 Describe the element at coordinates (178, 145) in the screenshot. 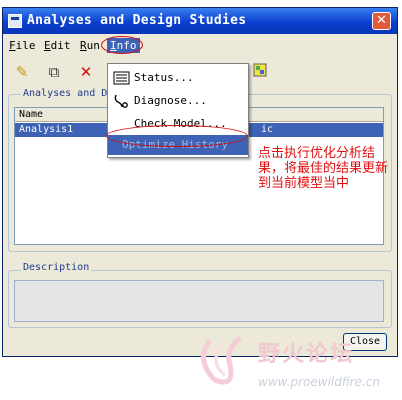

I see `menu-item-optimize-history: Optimize History` at that location.